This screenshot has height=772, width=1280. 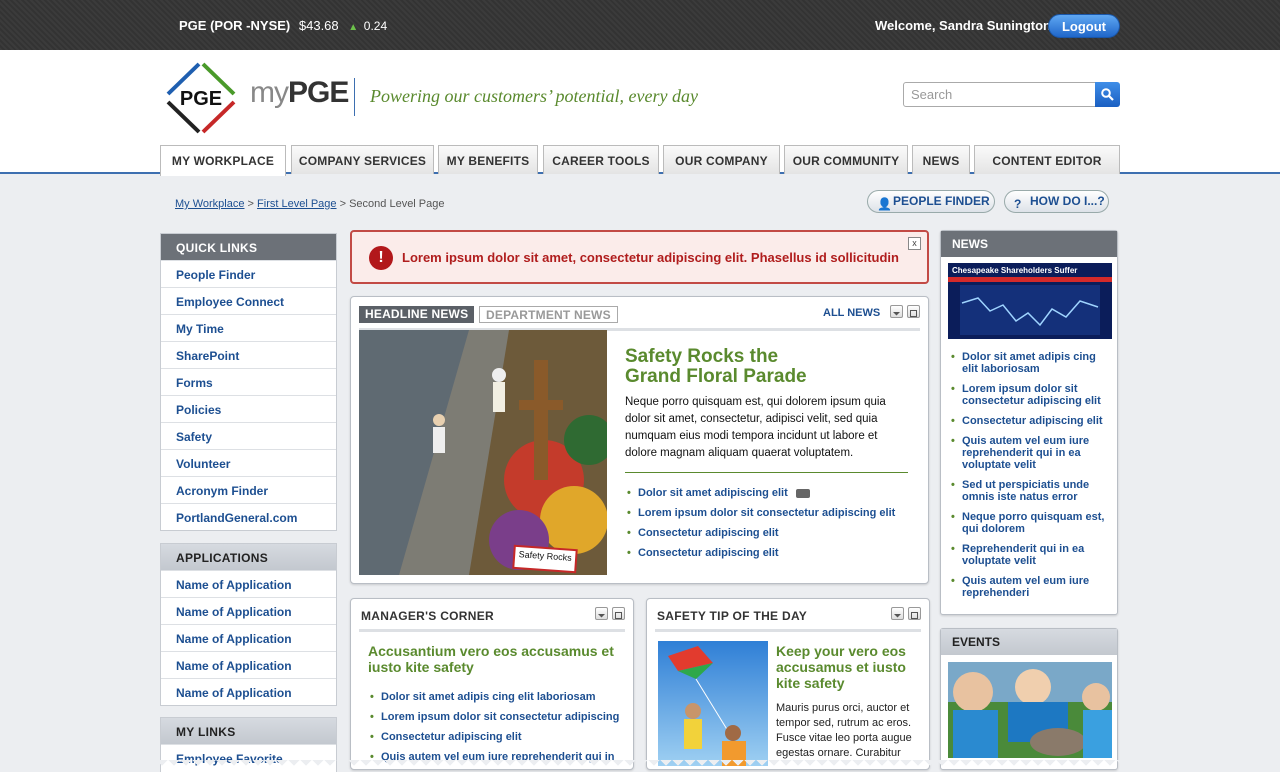 What do you see at coordinates (235, 25) in the screenshot?
I see `ticker-symbol: PGE (POR -NYSE)` at bounding box center [235, 25].